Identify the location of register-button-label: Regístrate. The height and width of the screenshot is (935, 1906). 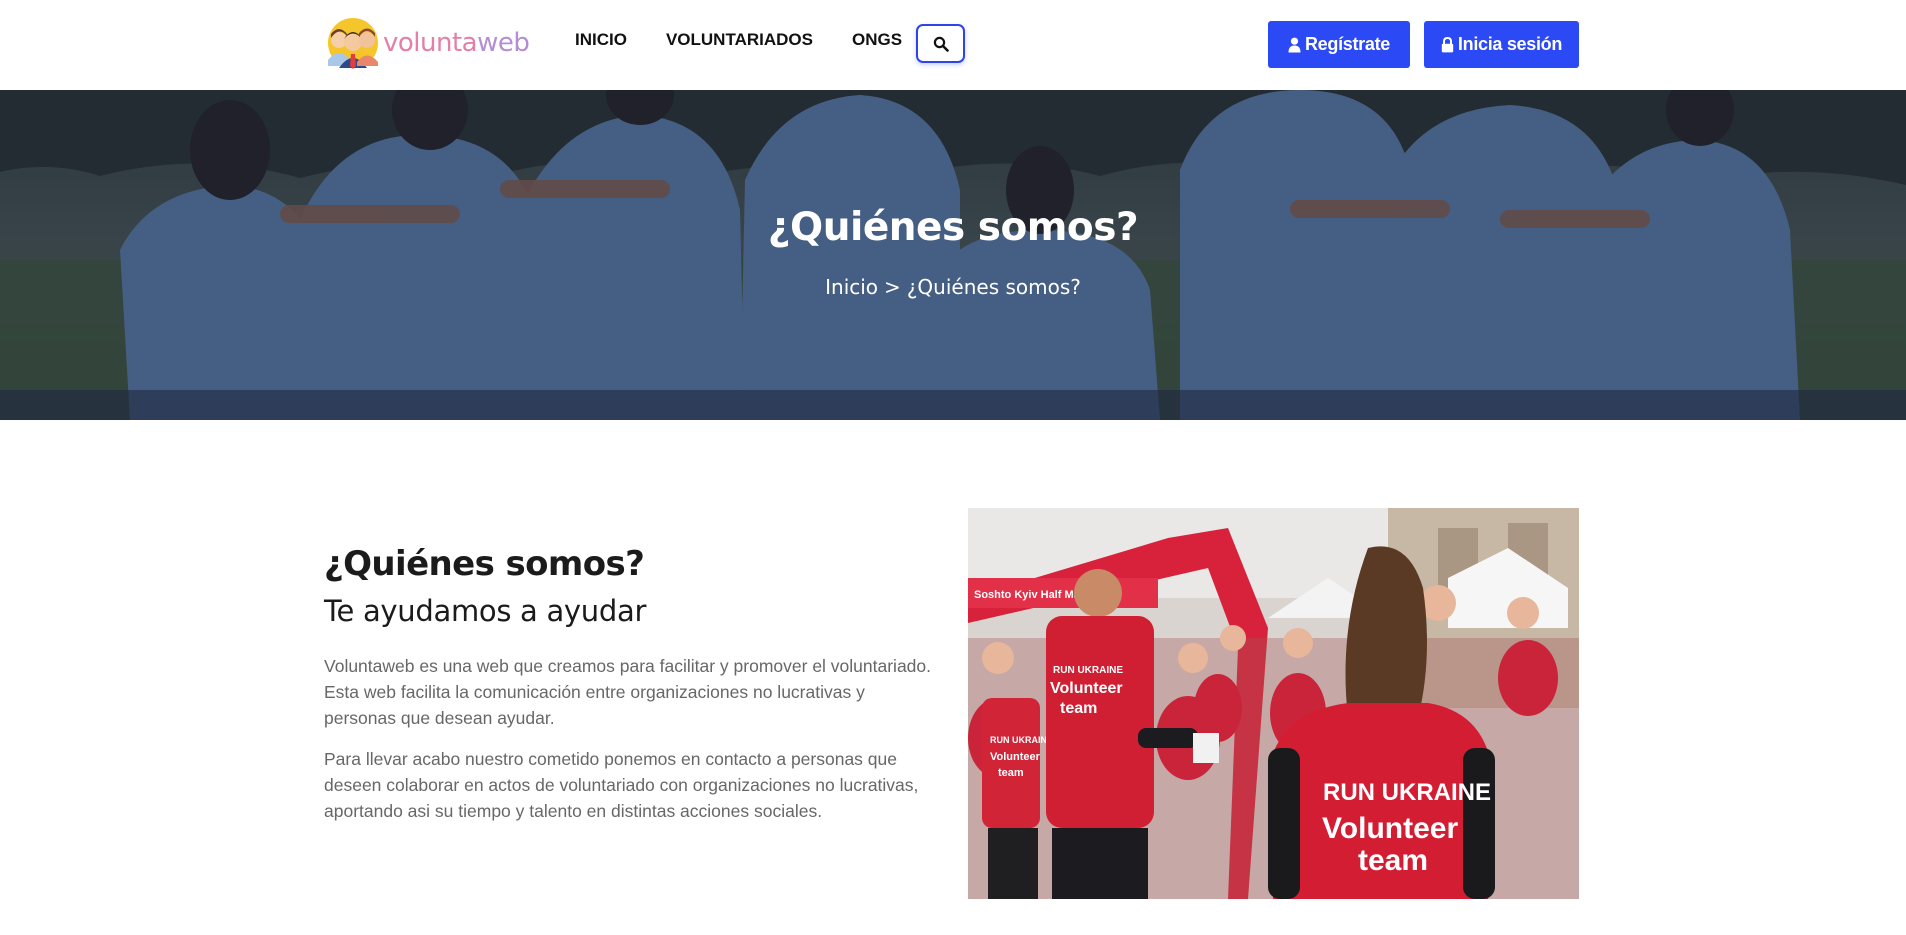
(1347, 44).